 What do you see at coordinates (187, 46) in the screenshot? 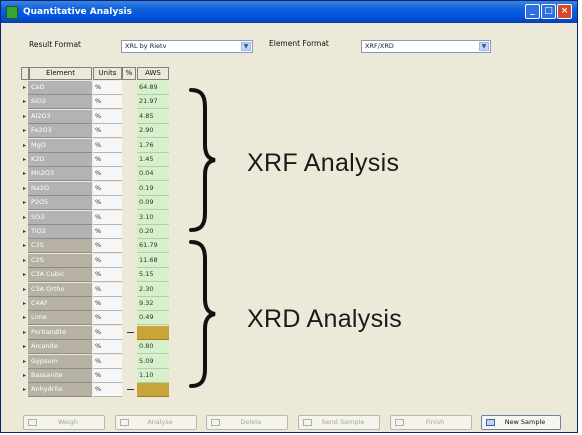
I see `result-format-select: XRL by Rietv ▼` at bounding box center [187, 46].